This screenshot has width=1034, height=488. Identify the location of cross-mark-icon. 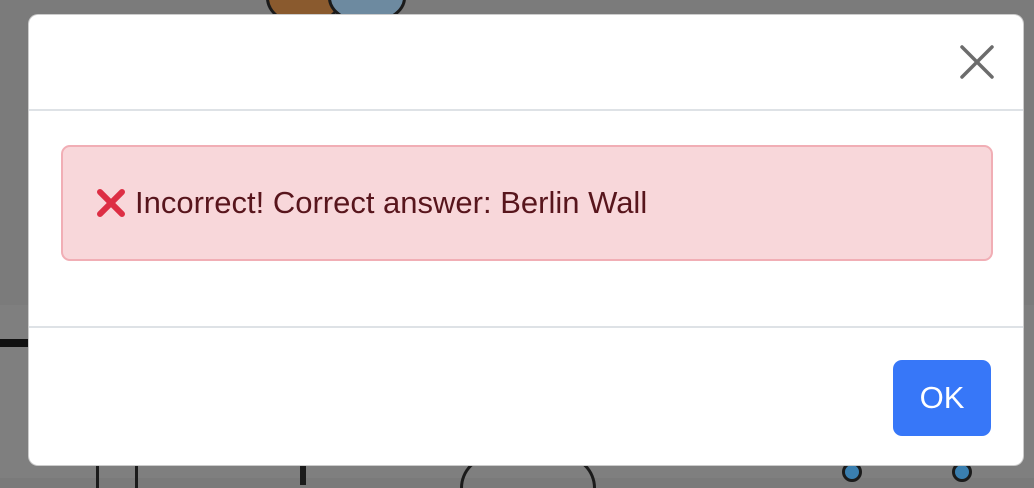
(111, 203).